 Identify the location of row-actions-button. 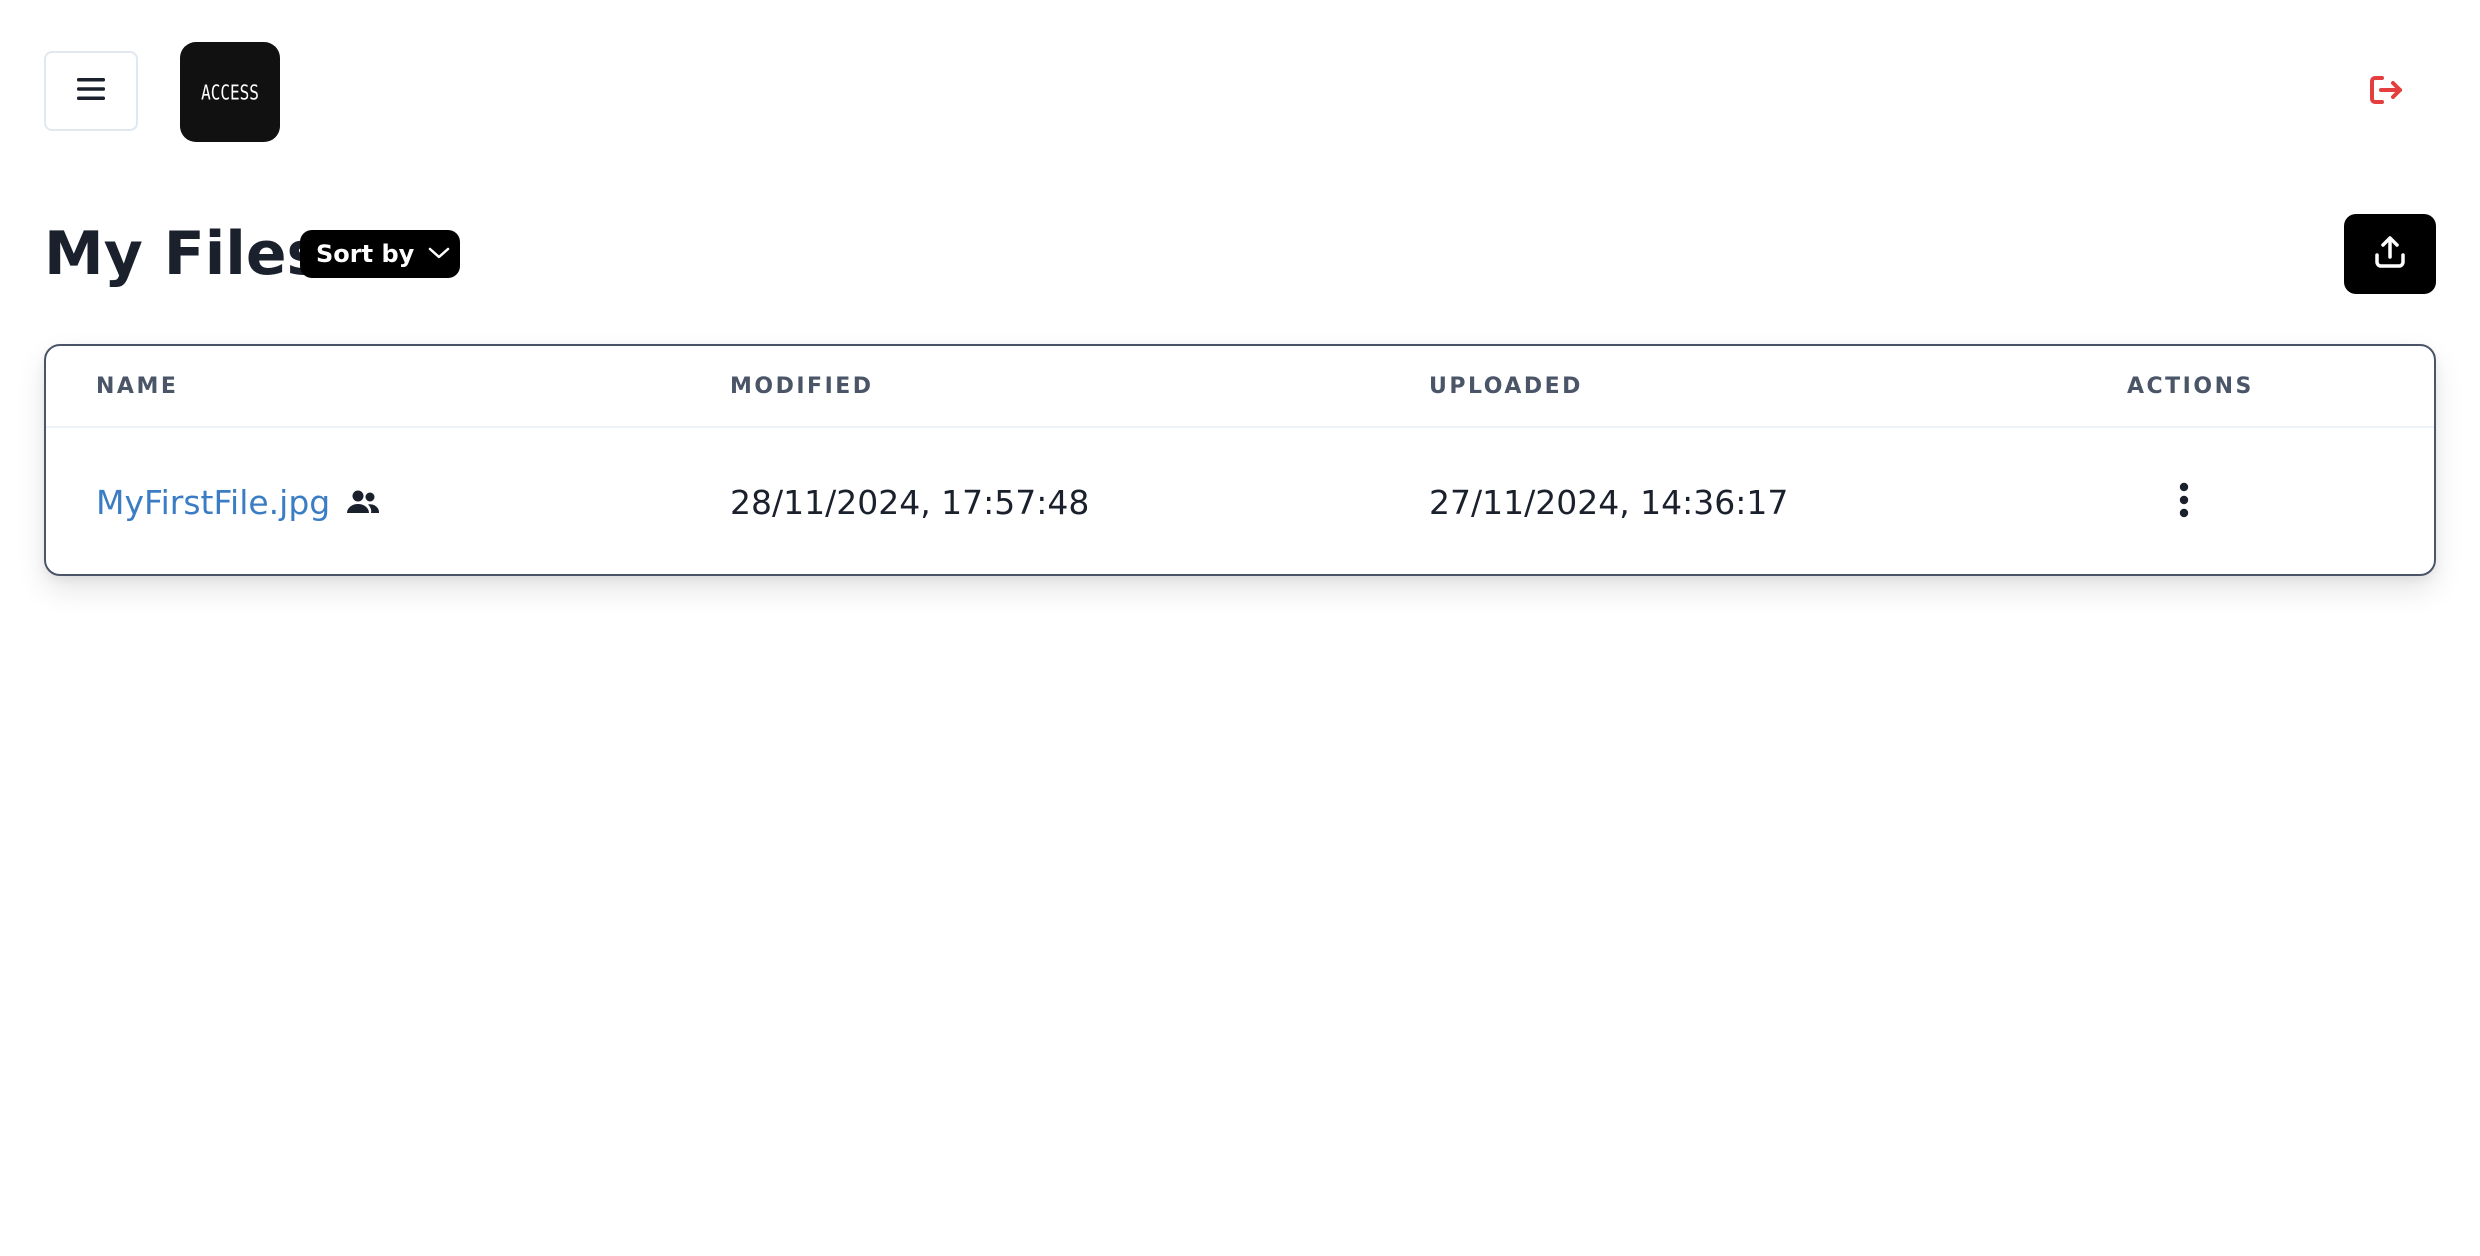
(2184, 502).